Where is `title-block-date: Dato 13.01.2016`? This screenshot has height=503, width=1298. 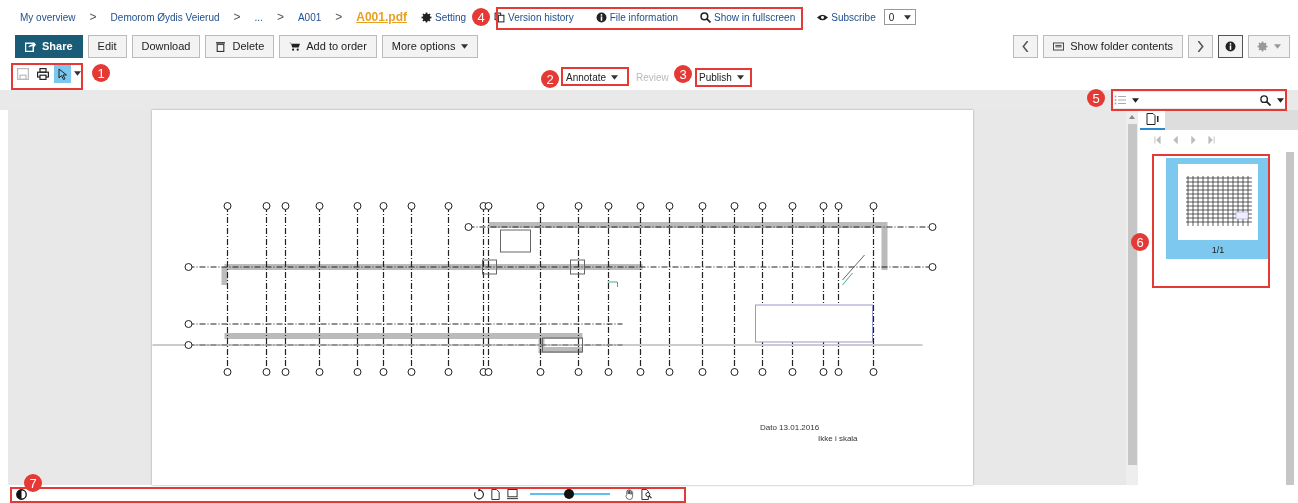 title-block-date: Dato 13.01.2016 is located at coordinates (790, 427).